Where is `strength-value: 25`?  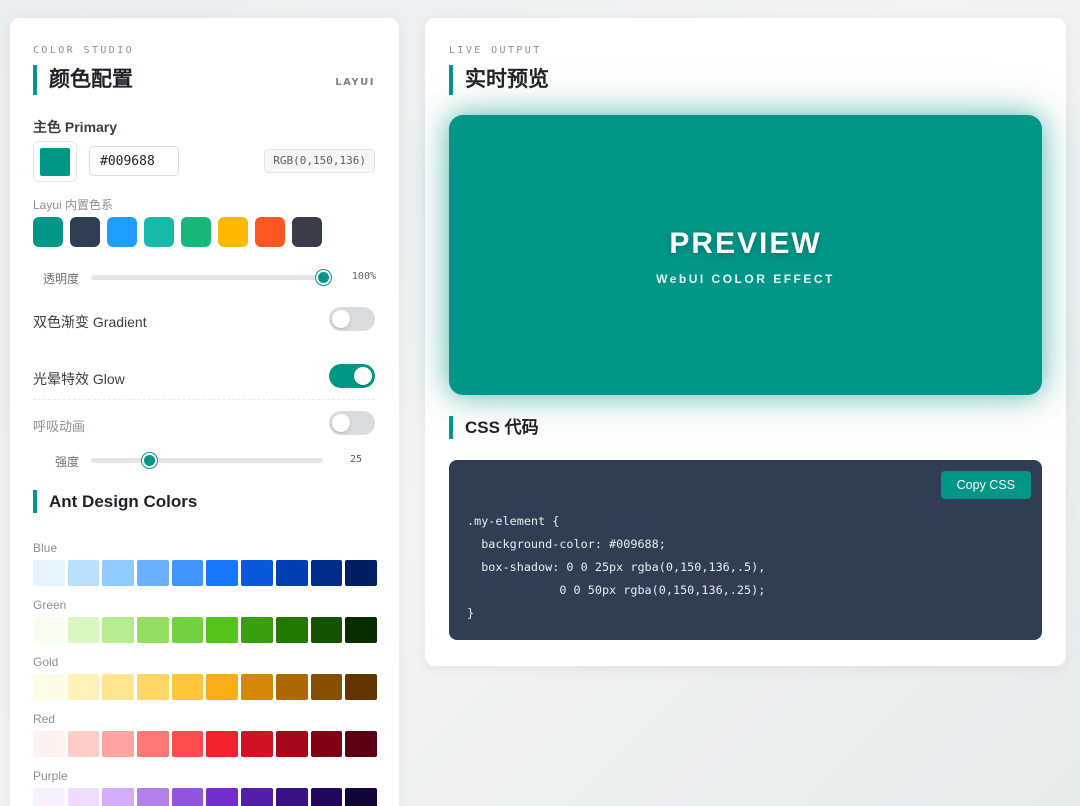
strength-value: 25 is located at coordinates (355, 459).